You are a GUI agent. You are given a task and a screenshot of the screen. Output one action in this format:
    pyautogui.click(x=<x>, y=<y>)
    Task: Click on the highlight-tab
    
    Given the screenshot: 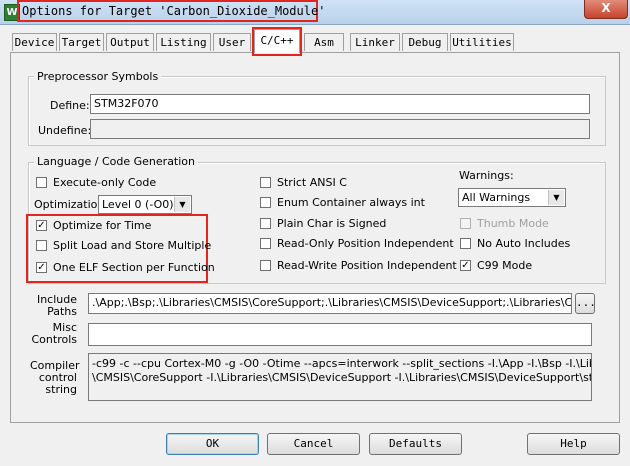 What is the action you would take?
    pyautogui.click(x=277, y=41)
    